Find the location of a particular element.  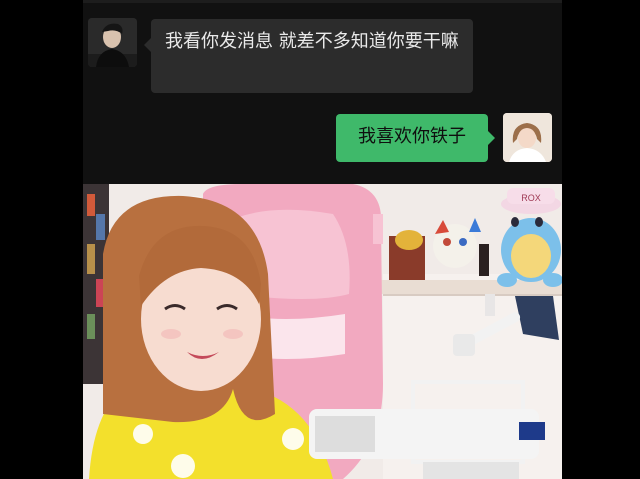

male-avatar-icon is located at coordinates (112, 42).